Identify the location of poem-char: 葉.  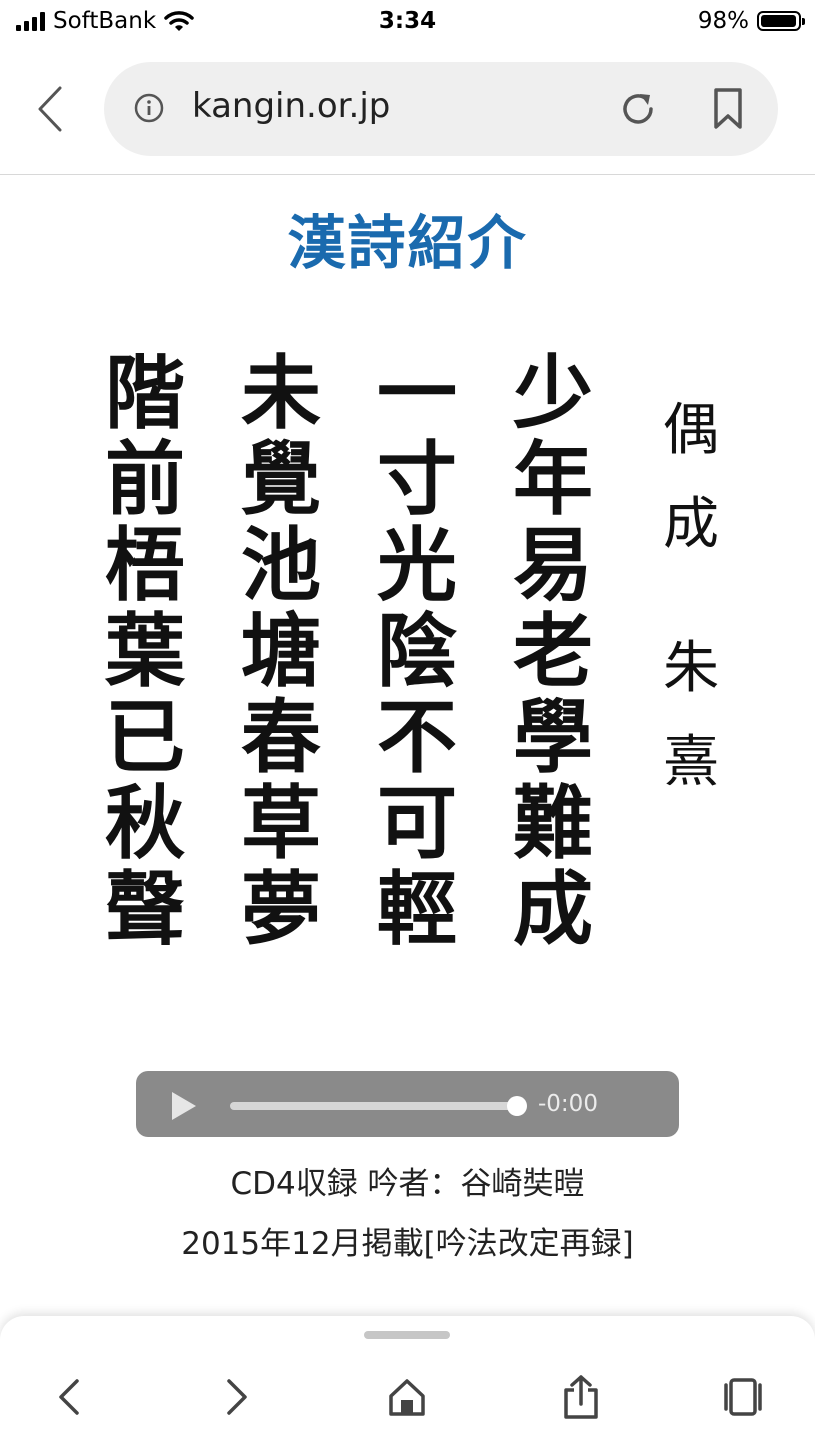
(145, 651).